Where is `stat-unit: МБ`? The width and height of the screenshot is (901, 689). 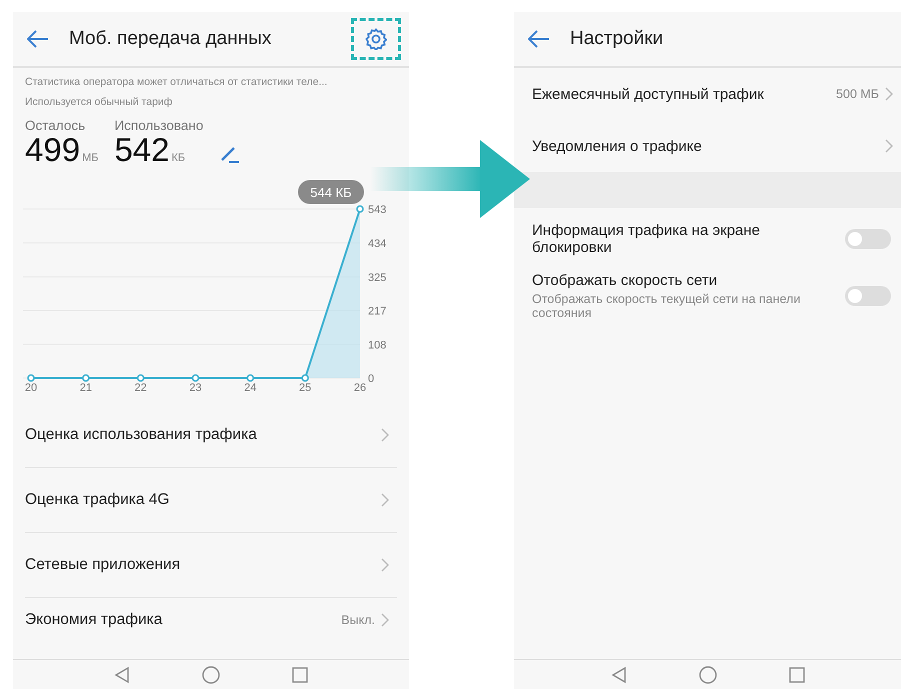 stat-unit: МБ is located at coordinates (90, 158).